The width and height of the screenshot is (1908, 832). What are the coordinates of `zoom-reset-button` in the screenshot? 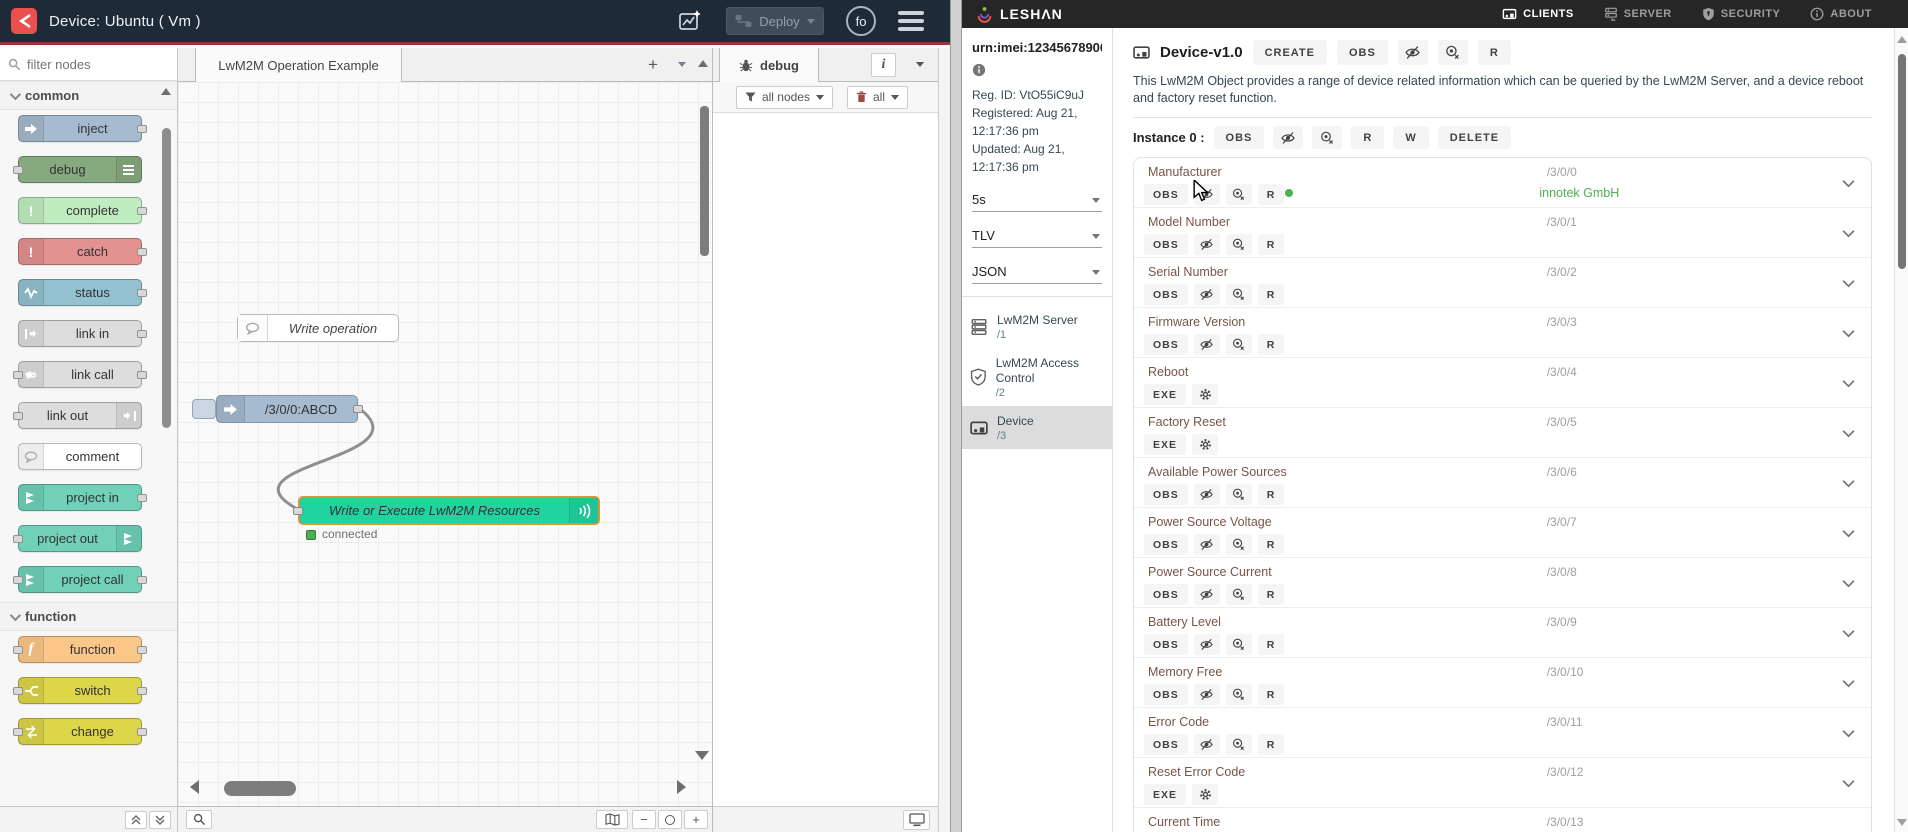 It's located at (670, 819).